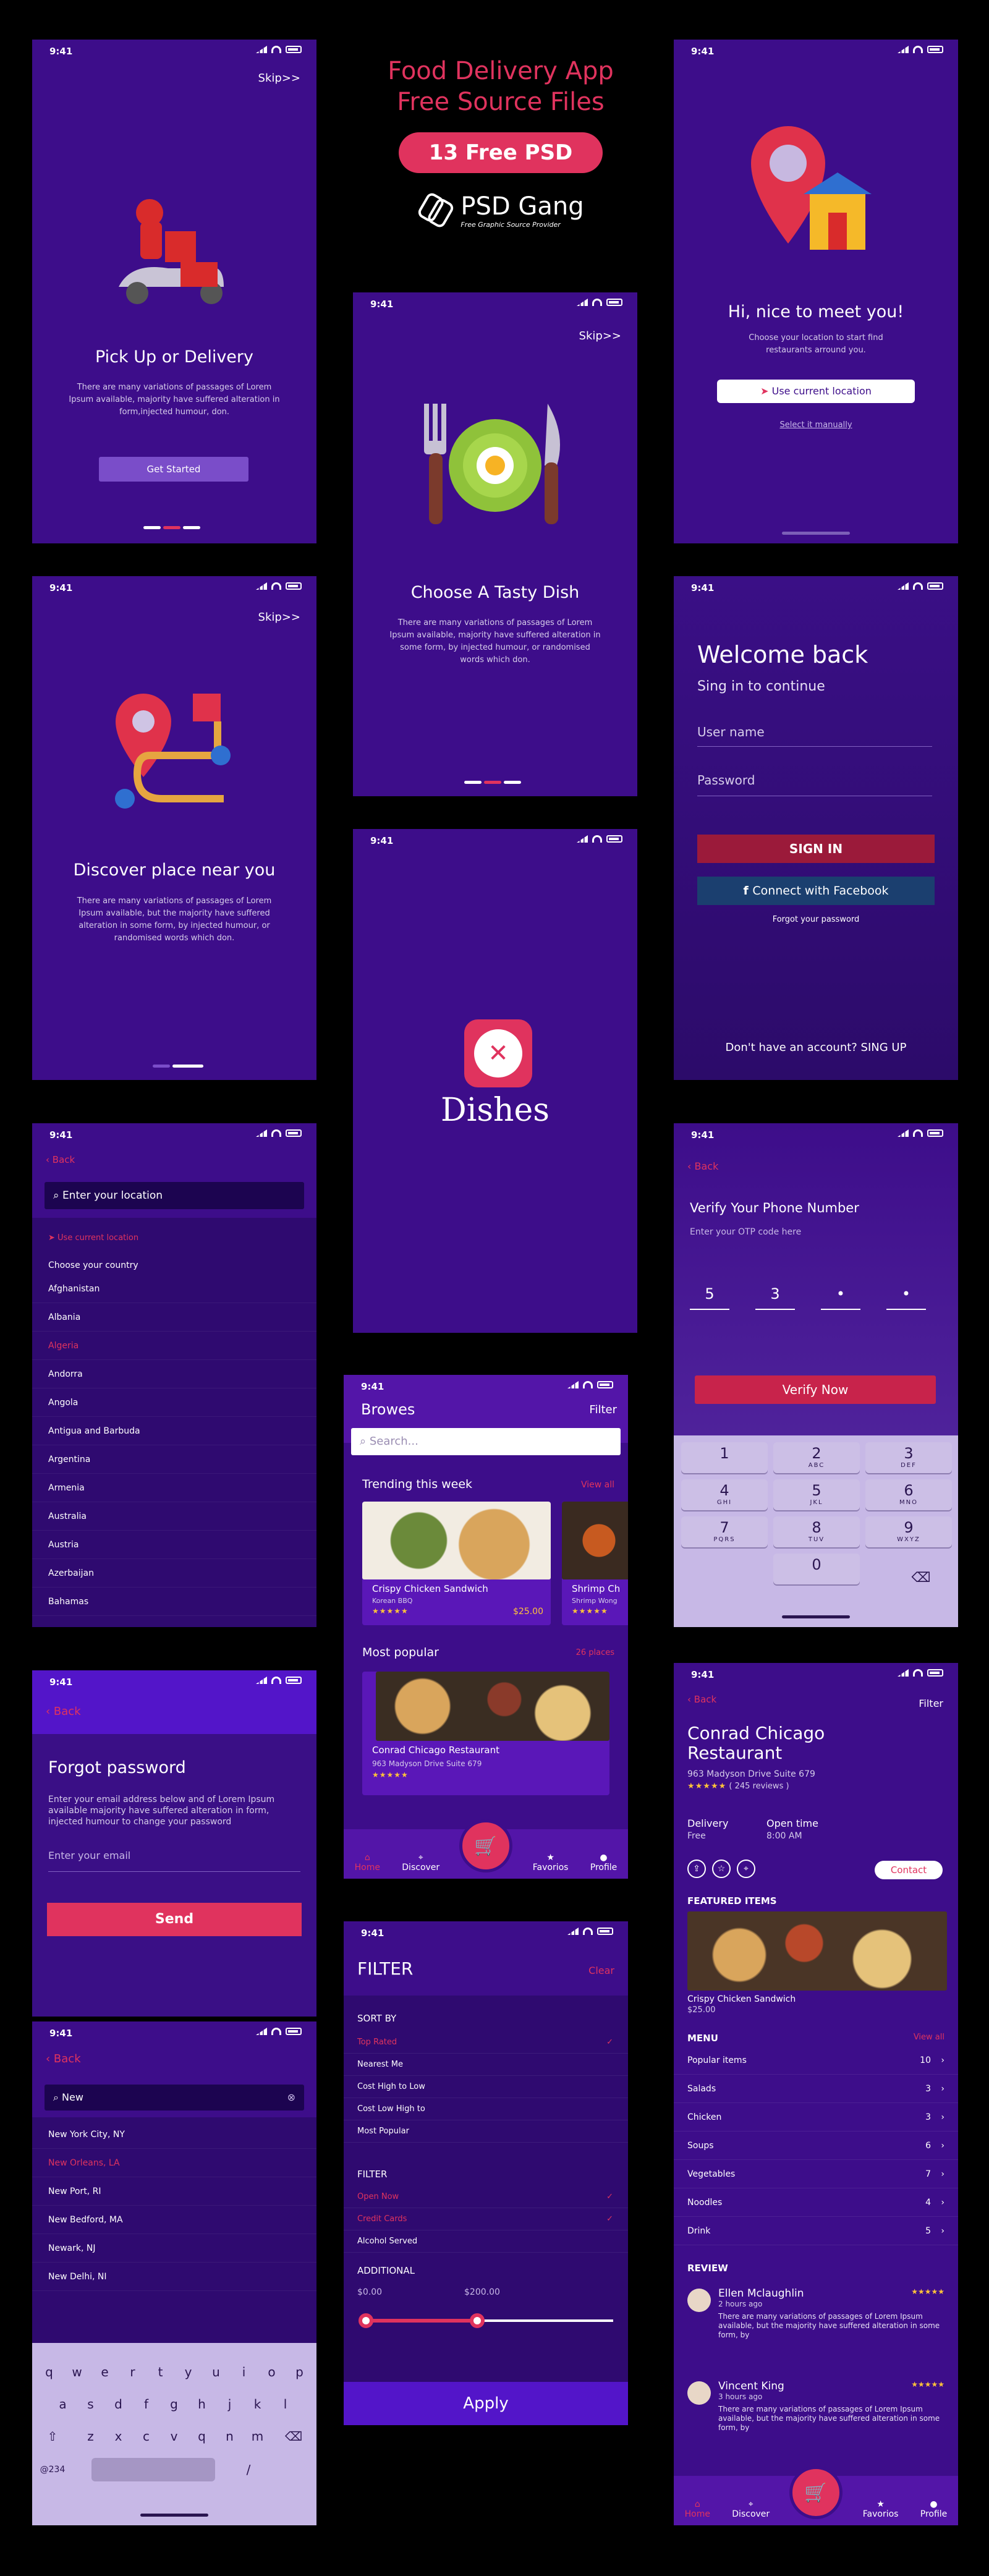 The image size is (989, 2576). I want to click on list-item: Austria, so click(174, 1545).